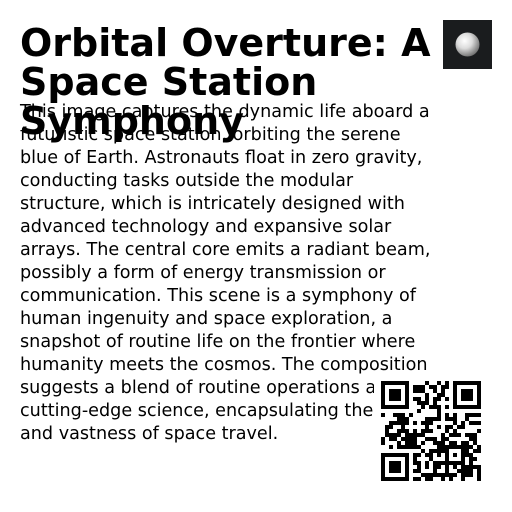 The height and width of the screenshot is (512, 512). I want to click on thumbnail-image, so click(467, 44).